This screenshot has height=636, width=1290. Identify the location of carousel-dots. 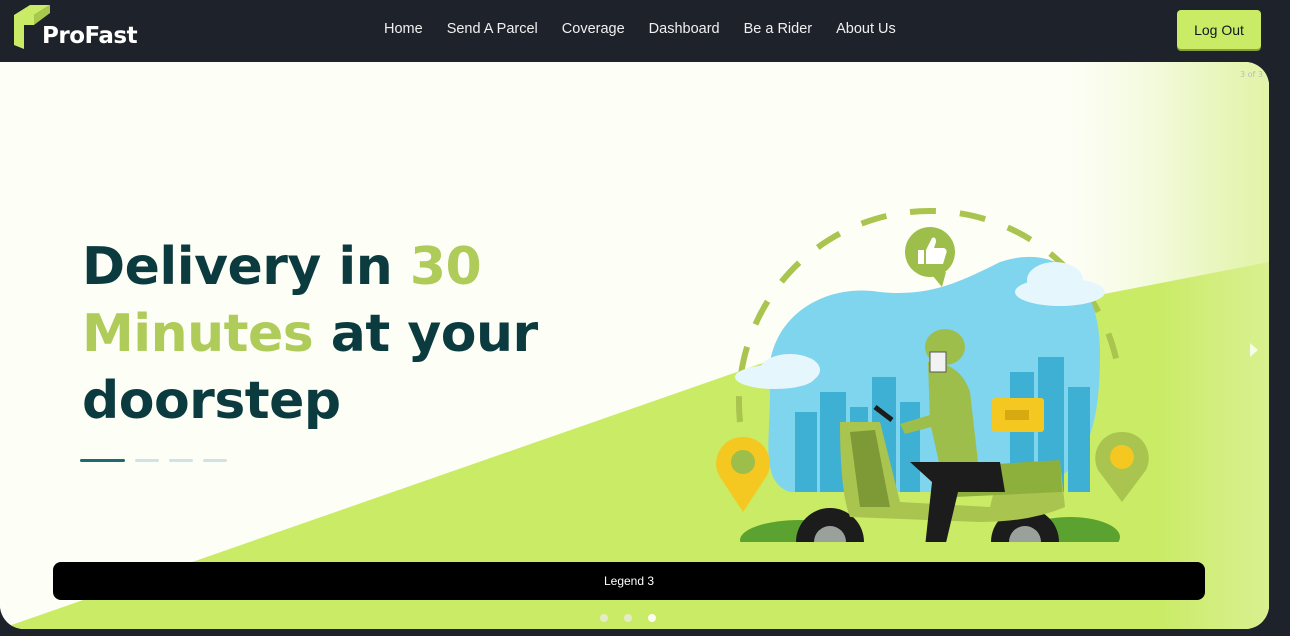
(628, 618).